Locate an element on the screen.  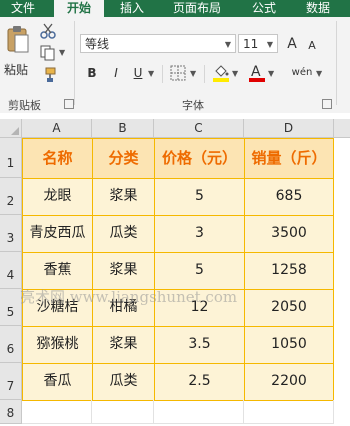
font-inner-divider is located at coordinates (162, 74).